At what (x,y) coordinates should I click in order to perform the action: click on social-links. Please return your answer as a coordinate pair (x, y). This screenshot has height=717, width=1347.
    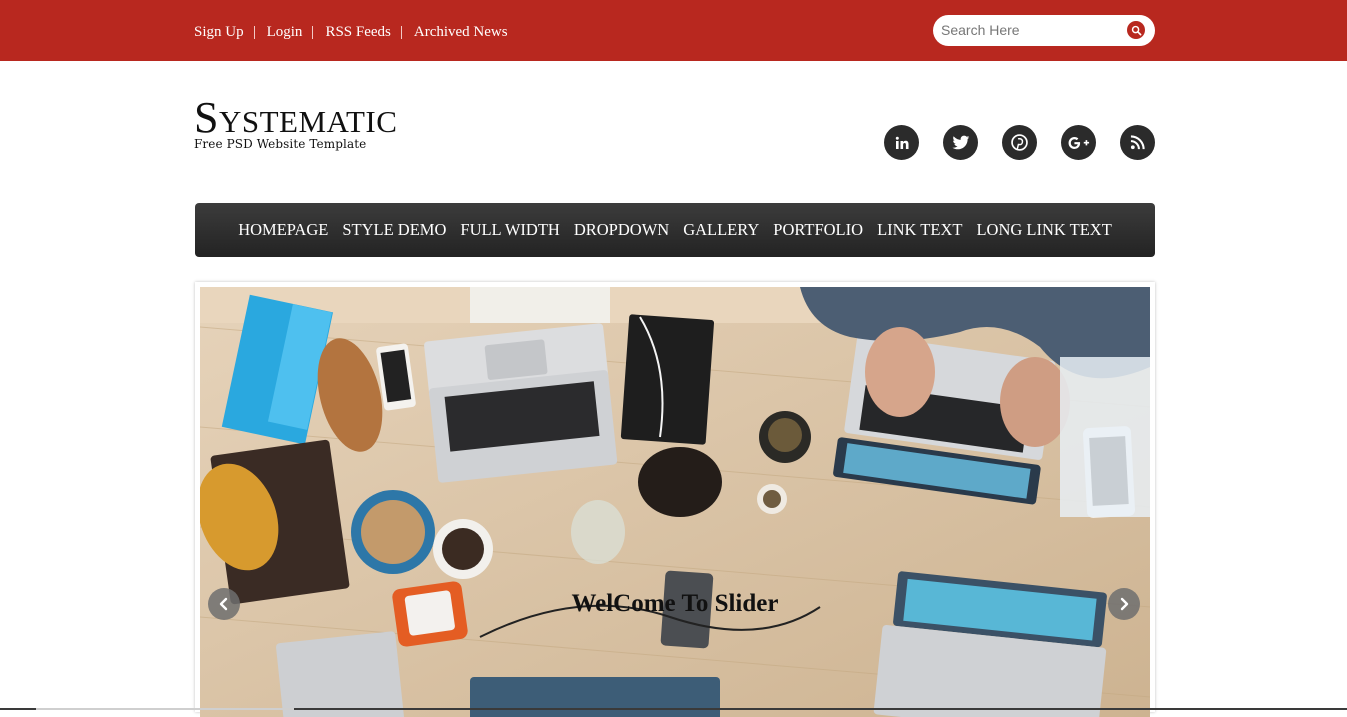
    Looking at the image, I should click on (1020, 142).